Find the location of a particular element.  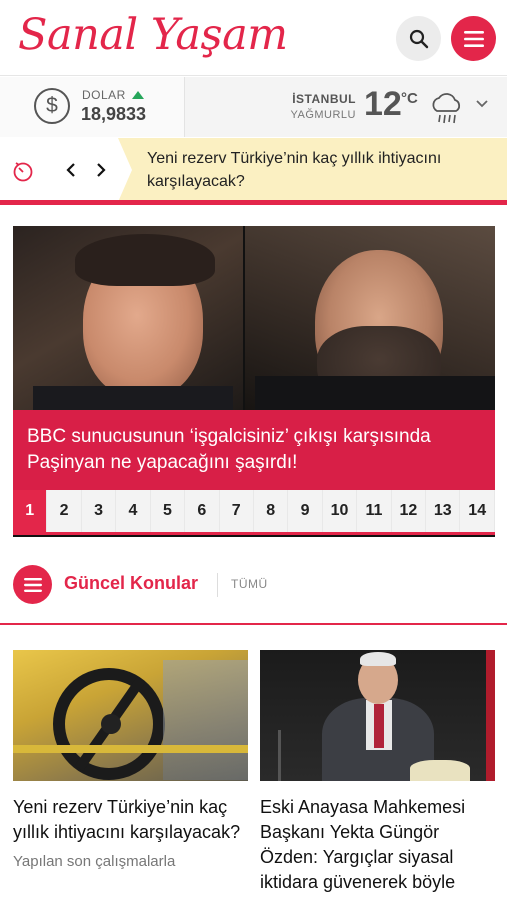

site-header: Sanal Yaşam is located at coordinates (253, 38).